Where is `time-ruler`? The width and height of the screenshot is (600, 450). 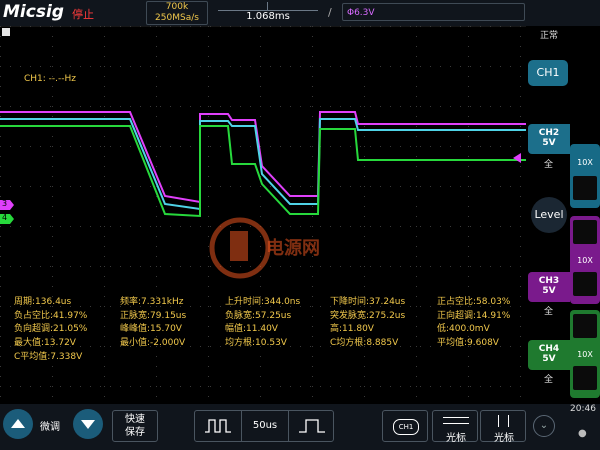
time-ruler is located at coordinates (268, 6).